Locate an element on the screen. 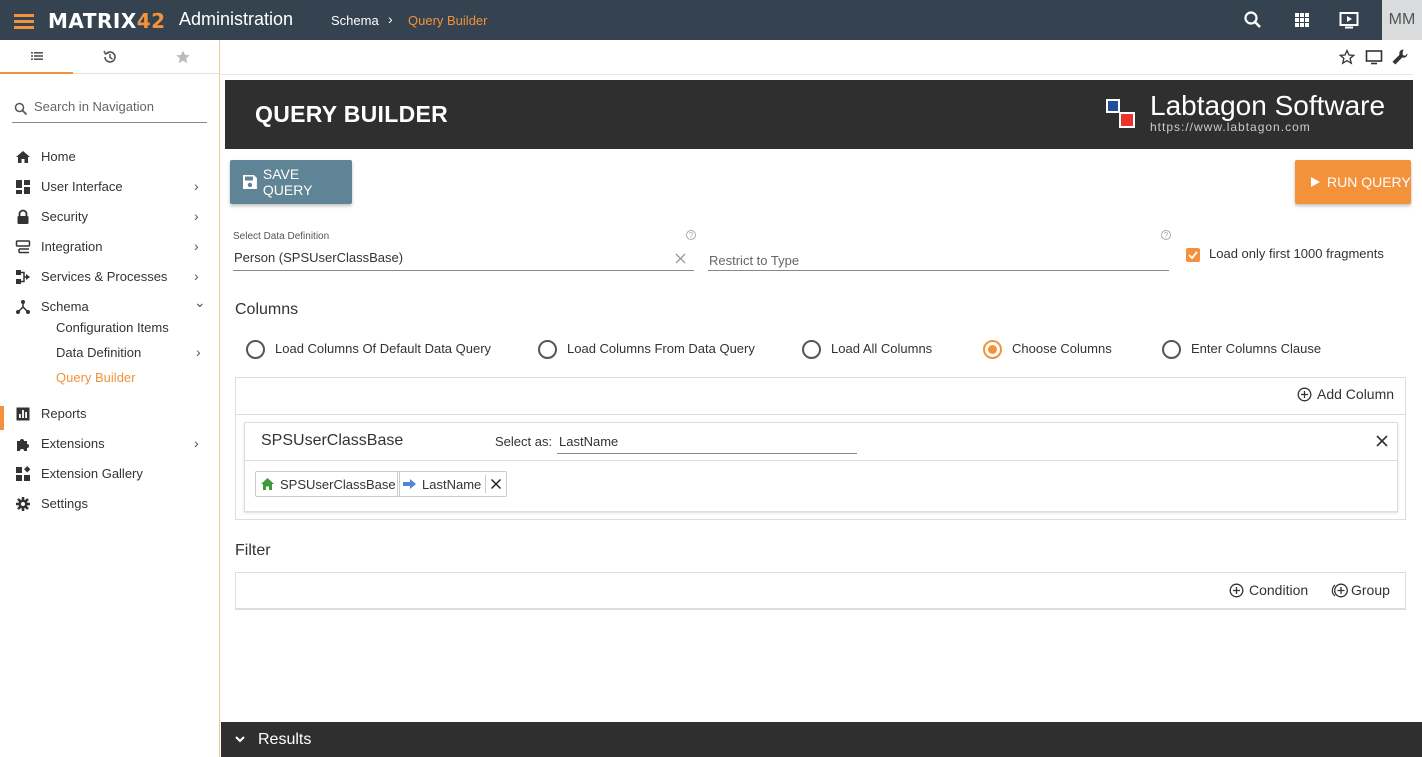 This screenshot has width=1422, height=757. wrench-icon is located at coordinates (1400, 57).